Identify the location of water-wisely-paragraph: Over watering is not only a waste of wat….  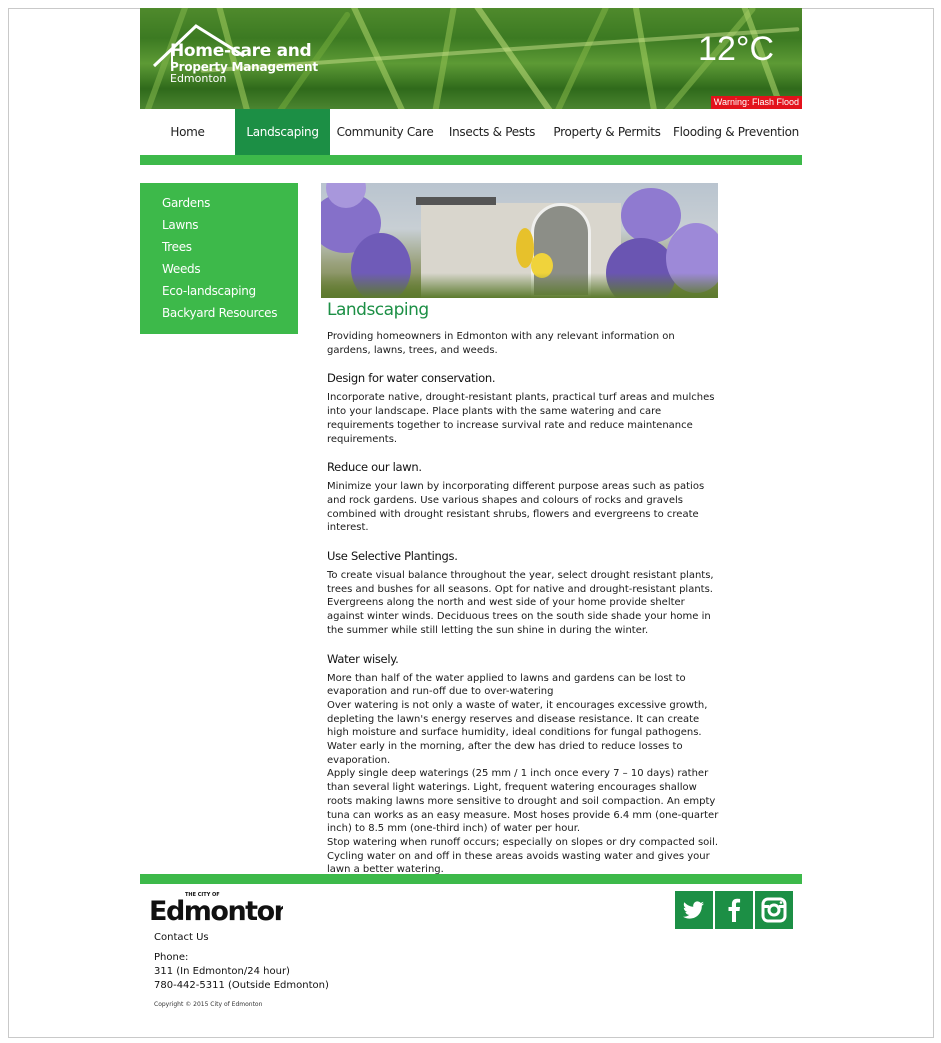
(517, 719).